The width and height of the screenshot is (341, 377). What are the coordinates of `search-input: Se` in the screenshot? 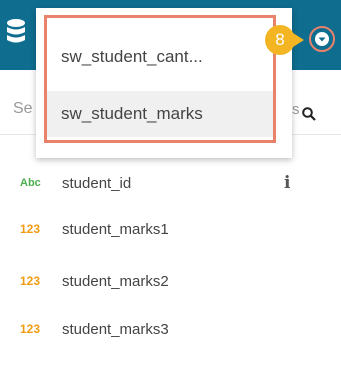 It's located at (23, 109).